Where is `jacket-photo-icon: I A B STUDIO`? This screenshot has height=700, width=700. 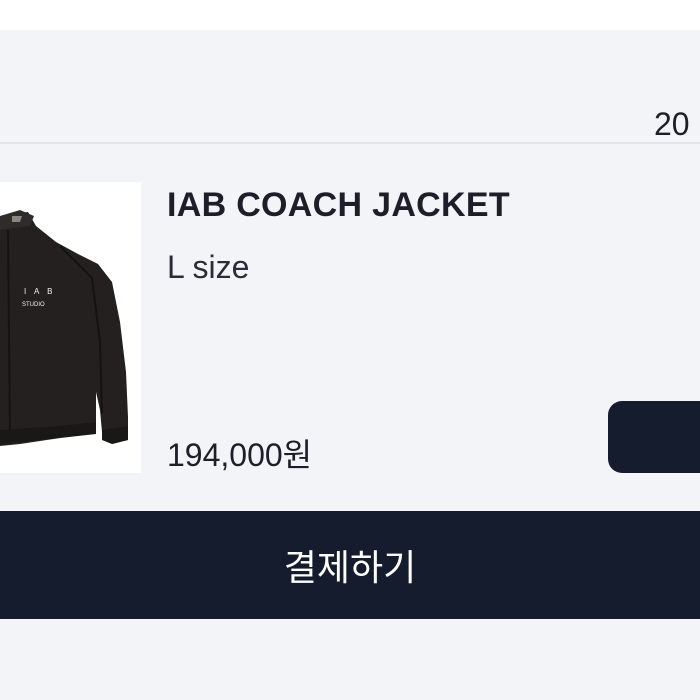 jacket-photo-icon: I A B STUDIO is located at coordinates (70, 327).